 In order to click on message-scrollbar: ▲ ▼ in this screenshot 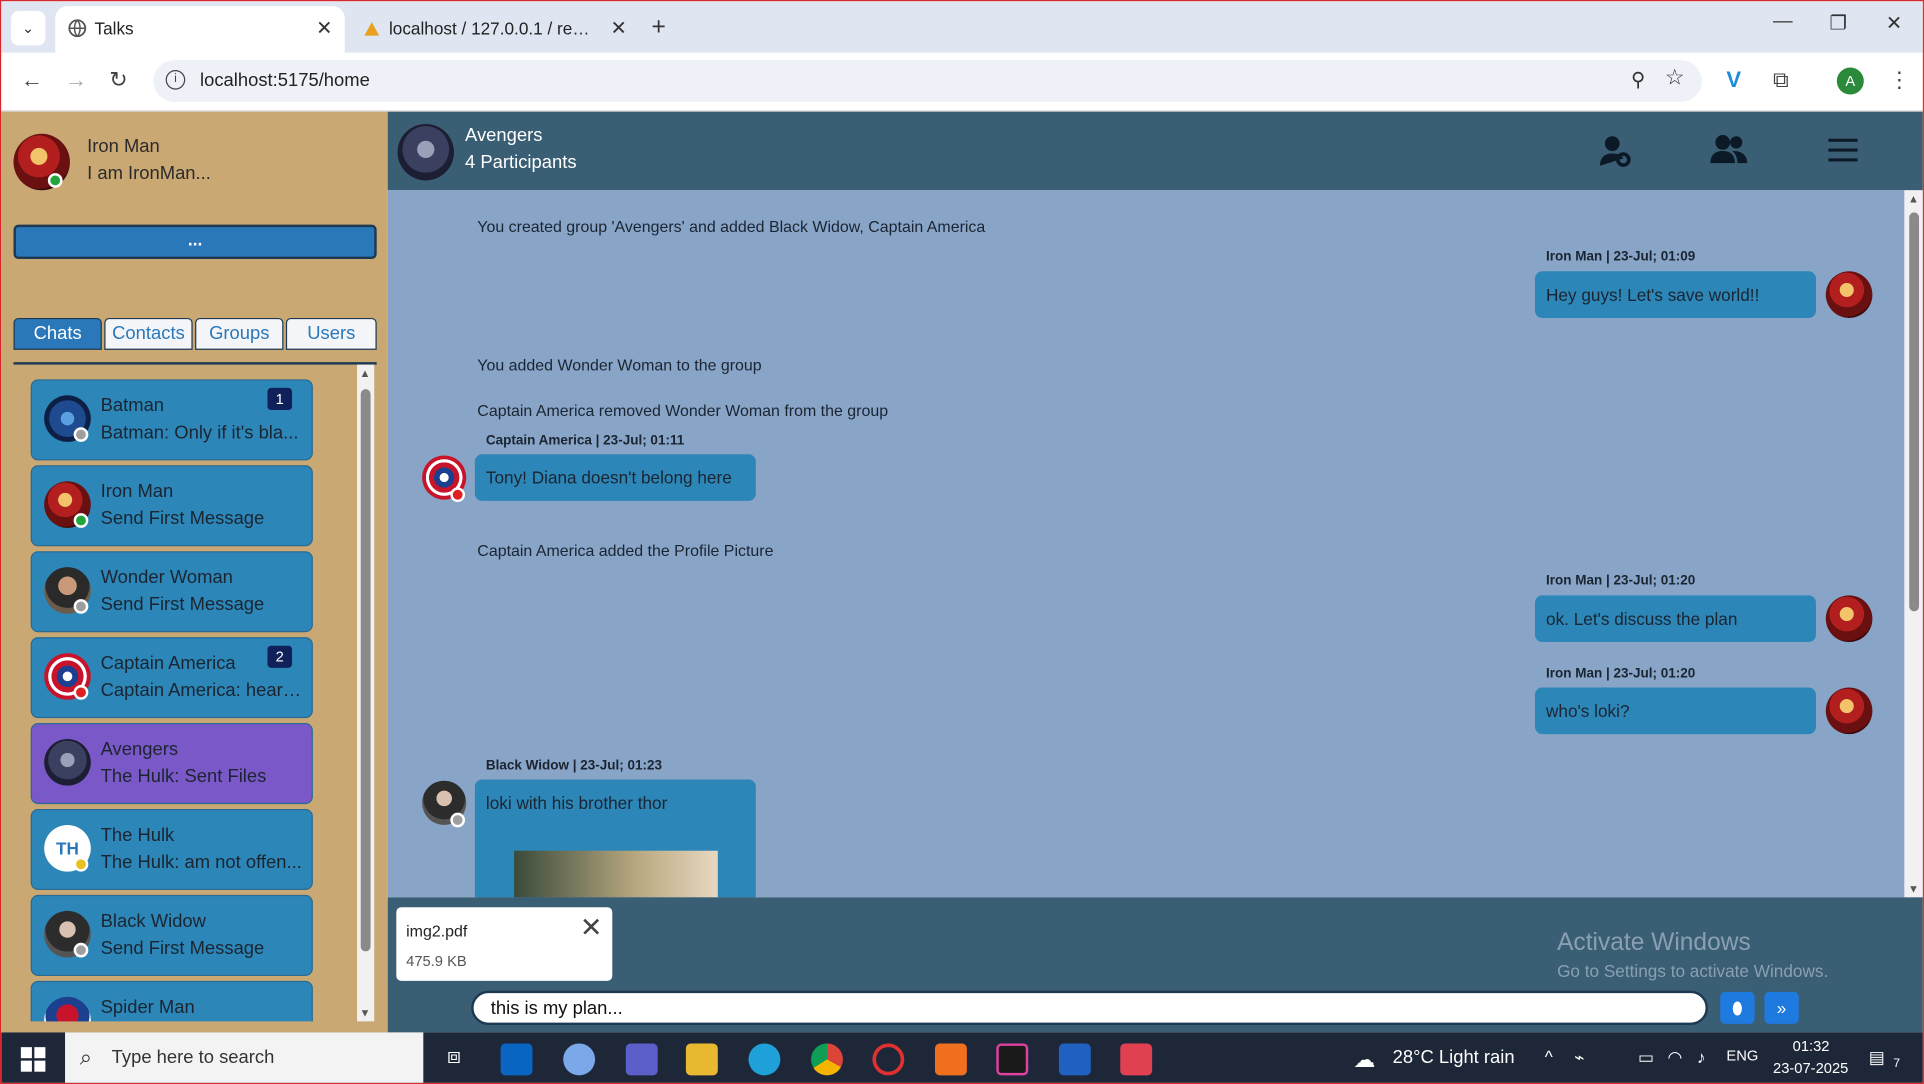, I will do `click(1913, 544)`.